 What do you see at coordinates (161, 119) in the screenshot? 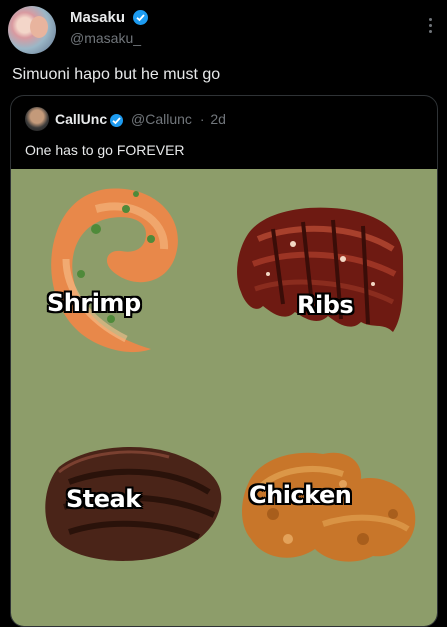
I see `quoted-author-handle: @Callunc` at bounding box center [161, 119].